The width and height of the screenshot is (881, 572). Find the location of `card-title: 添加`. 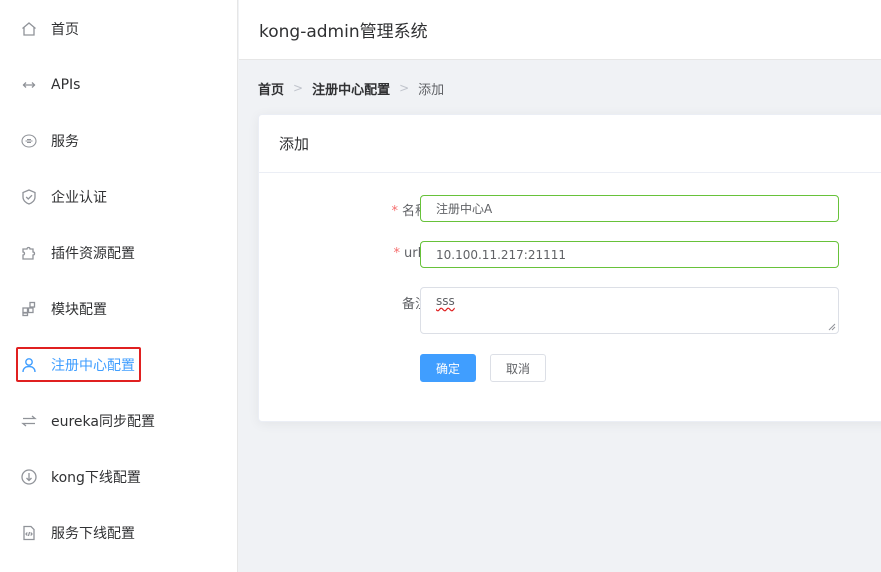

card-title: 添加 is located at coordinates (570, 144).